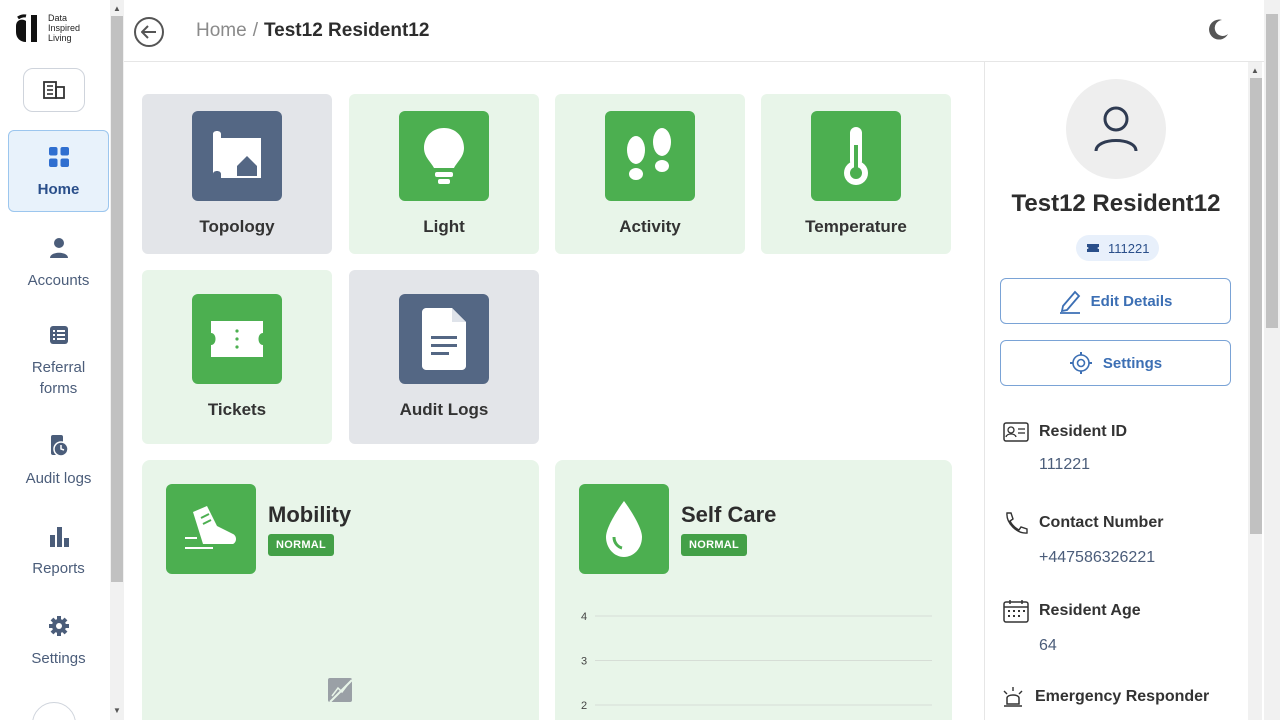 Image resolution: width=1280 pixels, height=720 pixels. I want to click on tile-tickets: Tickets, so click(237, 357).